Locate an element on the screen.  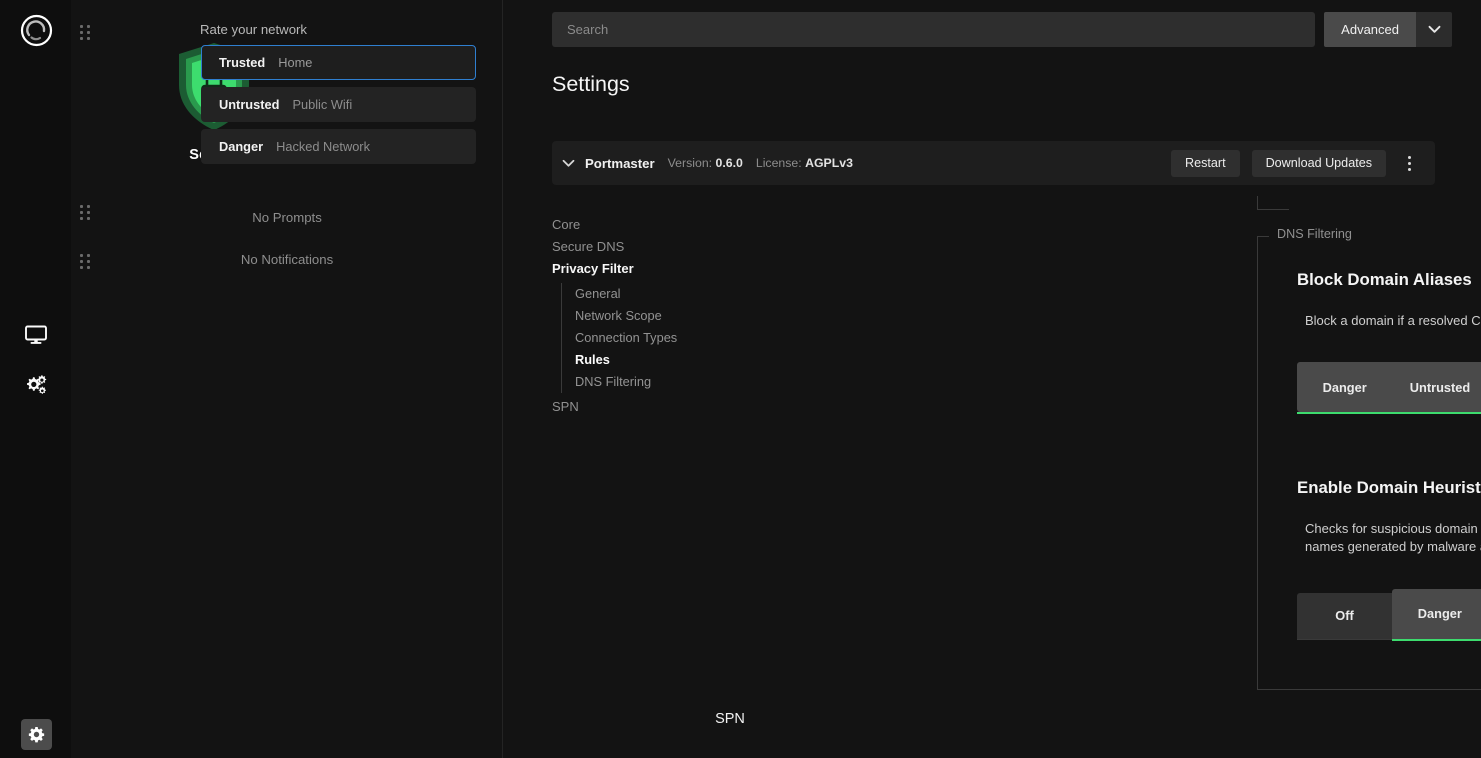
setting-header: Block Domain Aliases Advanced is located at coordinates (1389, 280).